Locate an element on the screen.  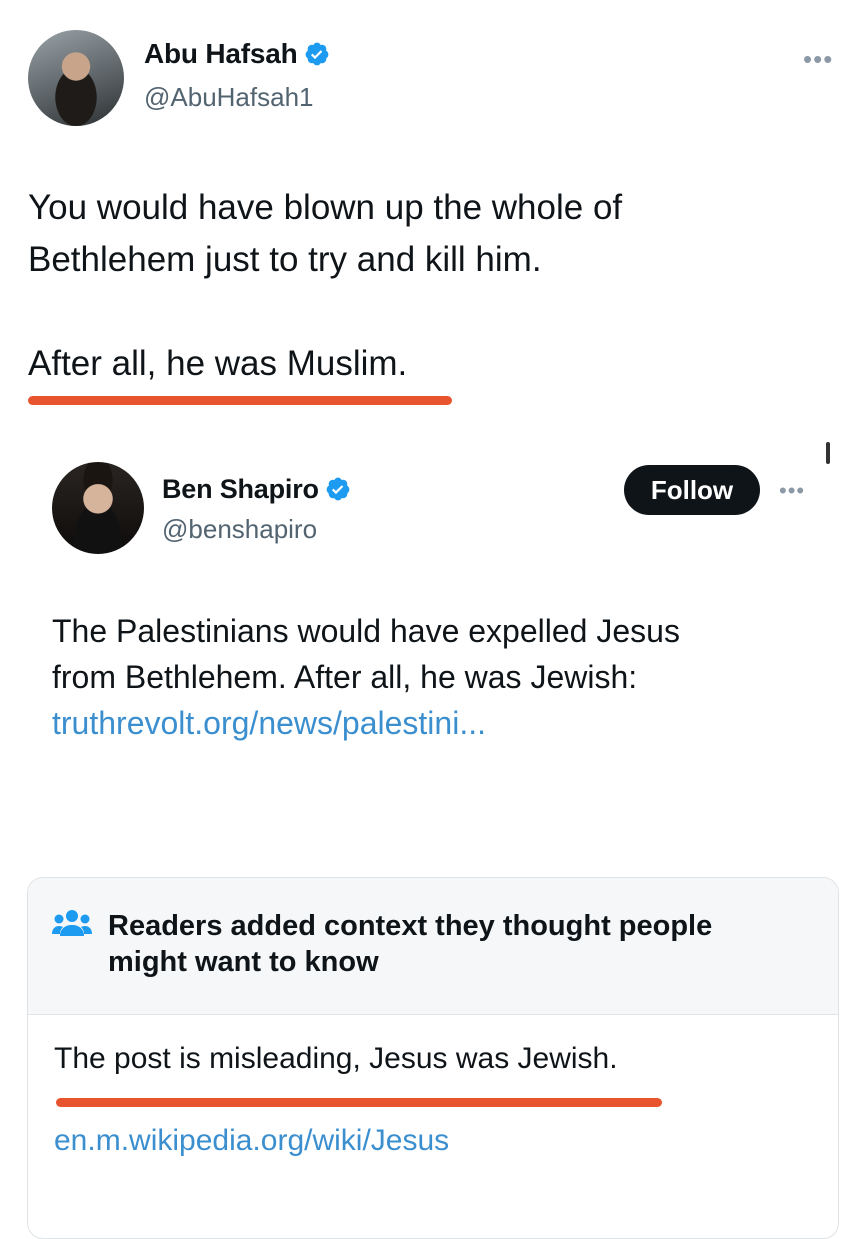
quoted-author-name-row: Ben Shapiro is located at coordinates (256, 489).